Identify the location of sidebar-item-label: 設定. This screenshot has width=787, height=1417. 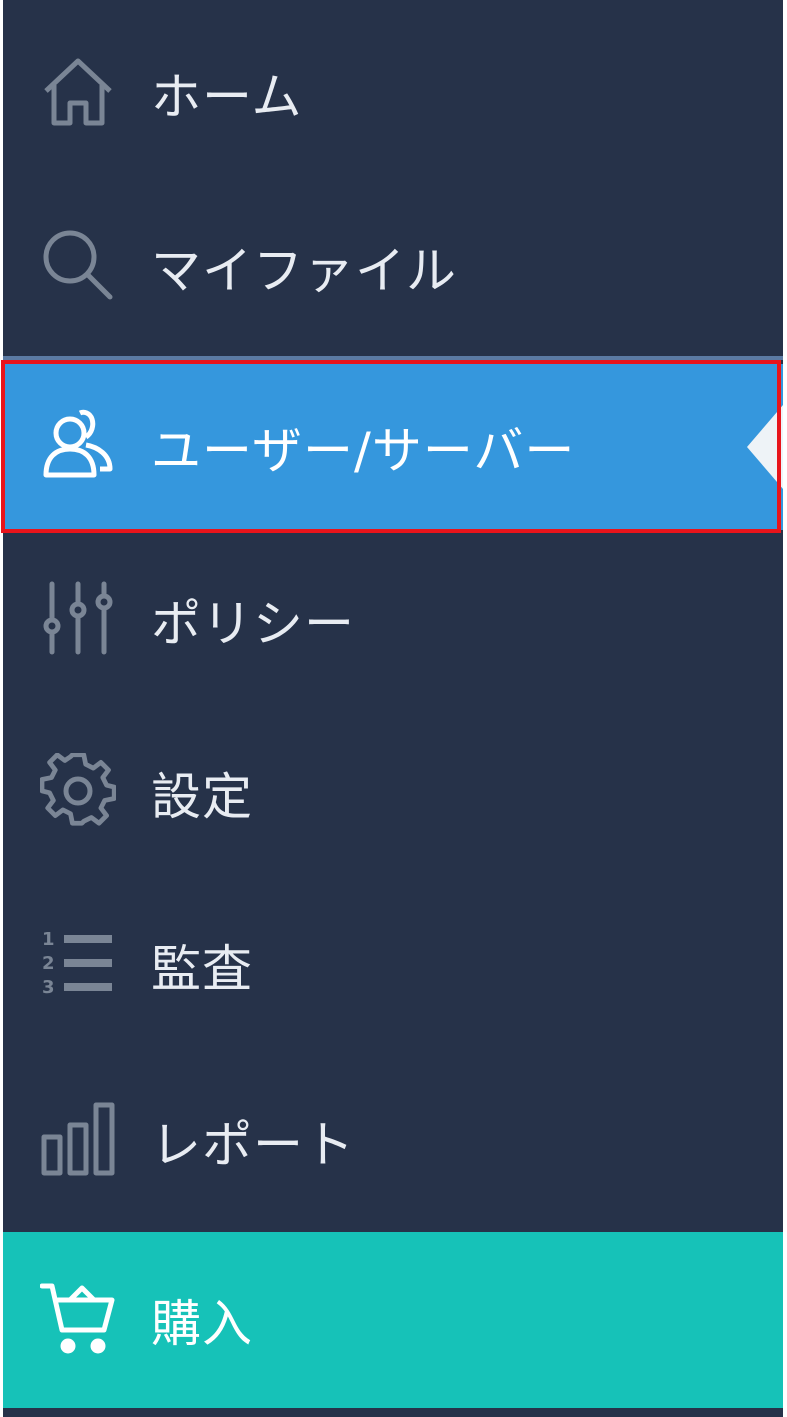
(202, 797).